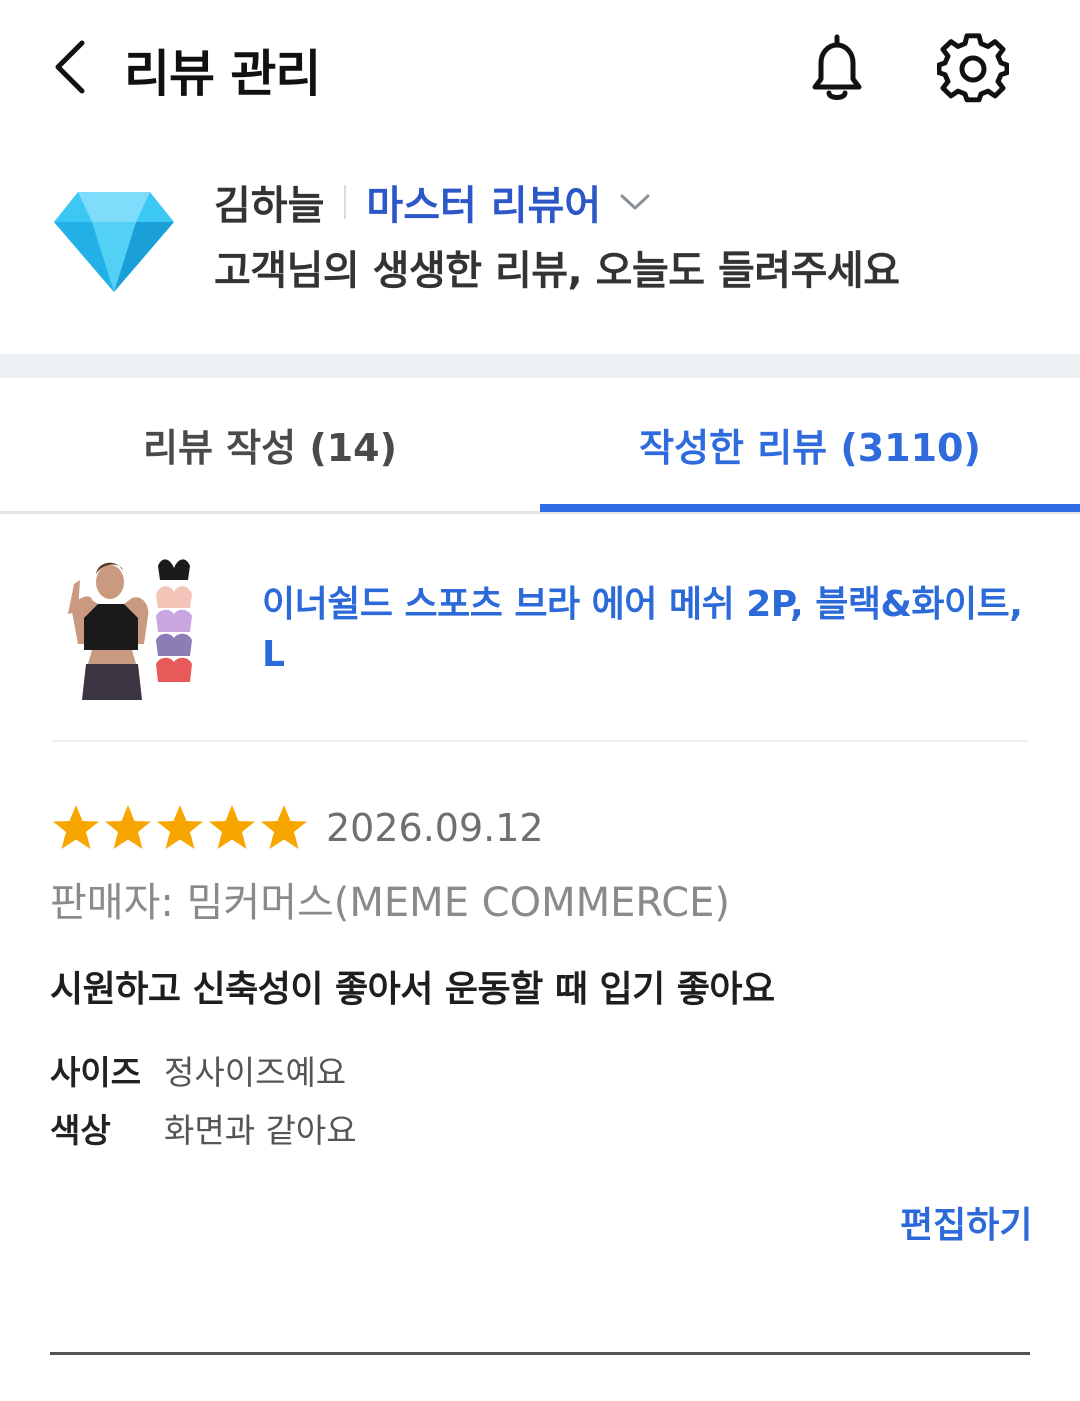  I want to click on bell-icon, so click(837, 67).